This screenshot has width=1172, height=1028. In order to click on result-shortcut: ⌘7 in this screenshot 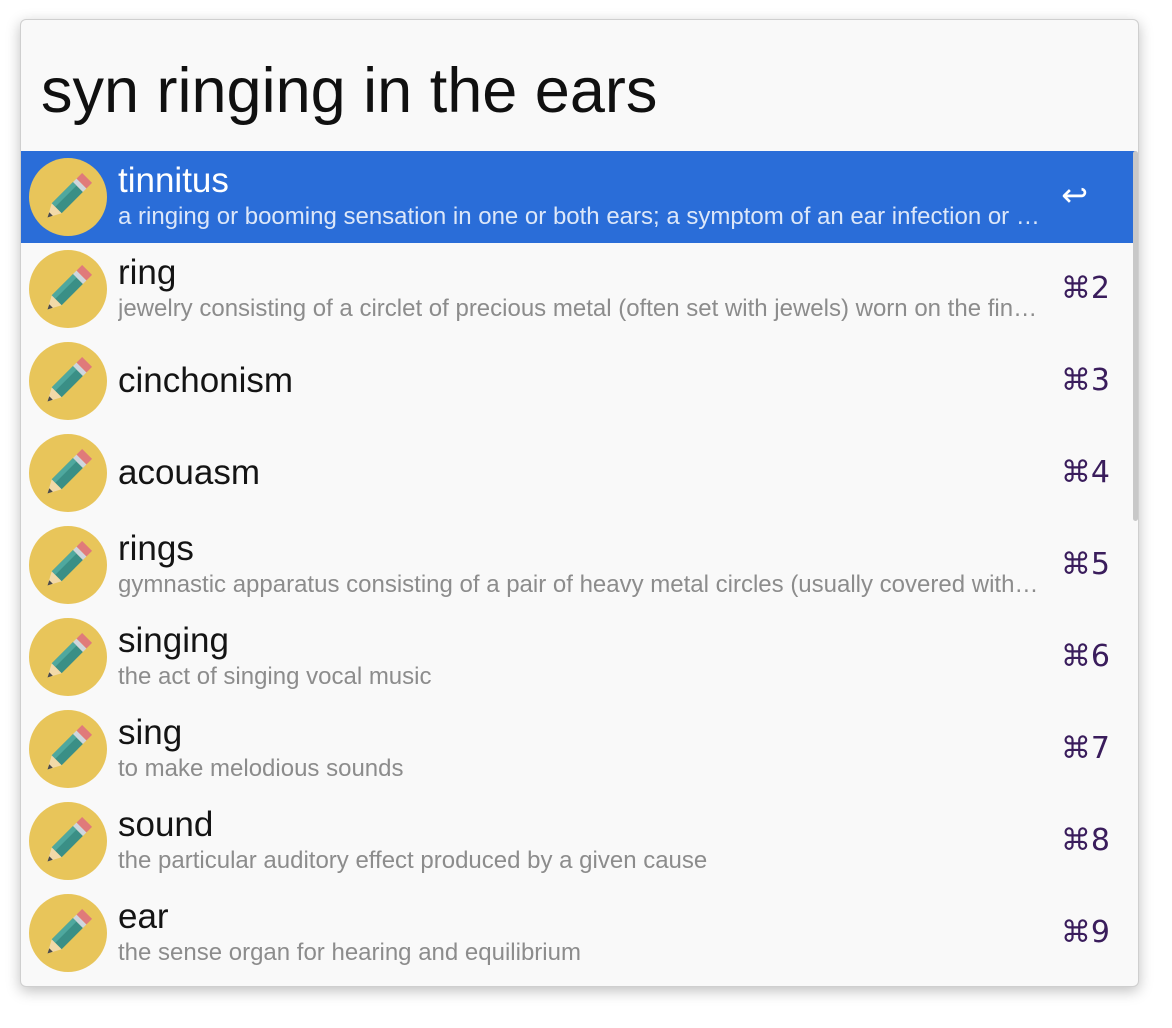, I will do `click(1085, 748)`.